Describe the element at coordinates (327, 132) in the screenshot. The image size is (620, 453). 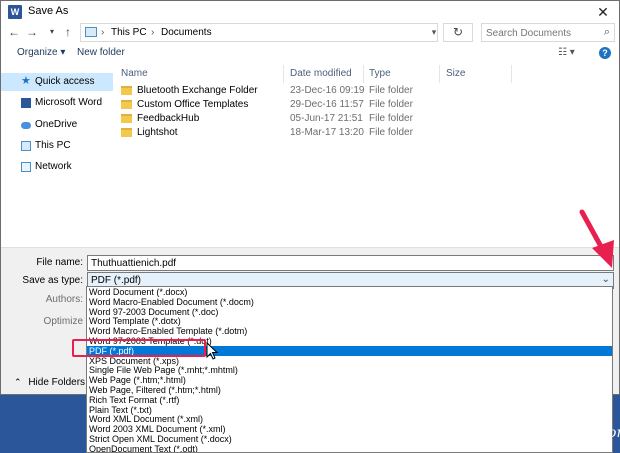
I see `file-date: 18-Mar-17 13:20` at that location.